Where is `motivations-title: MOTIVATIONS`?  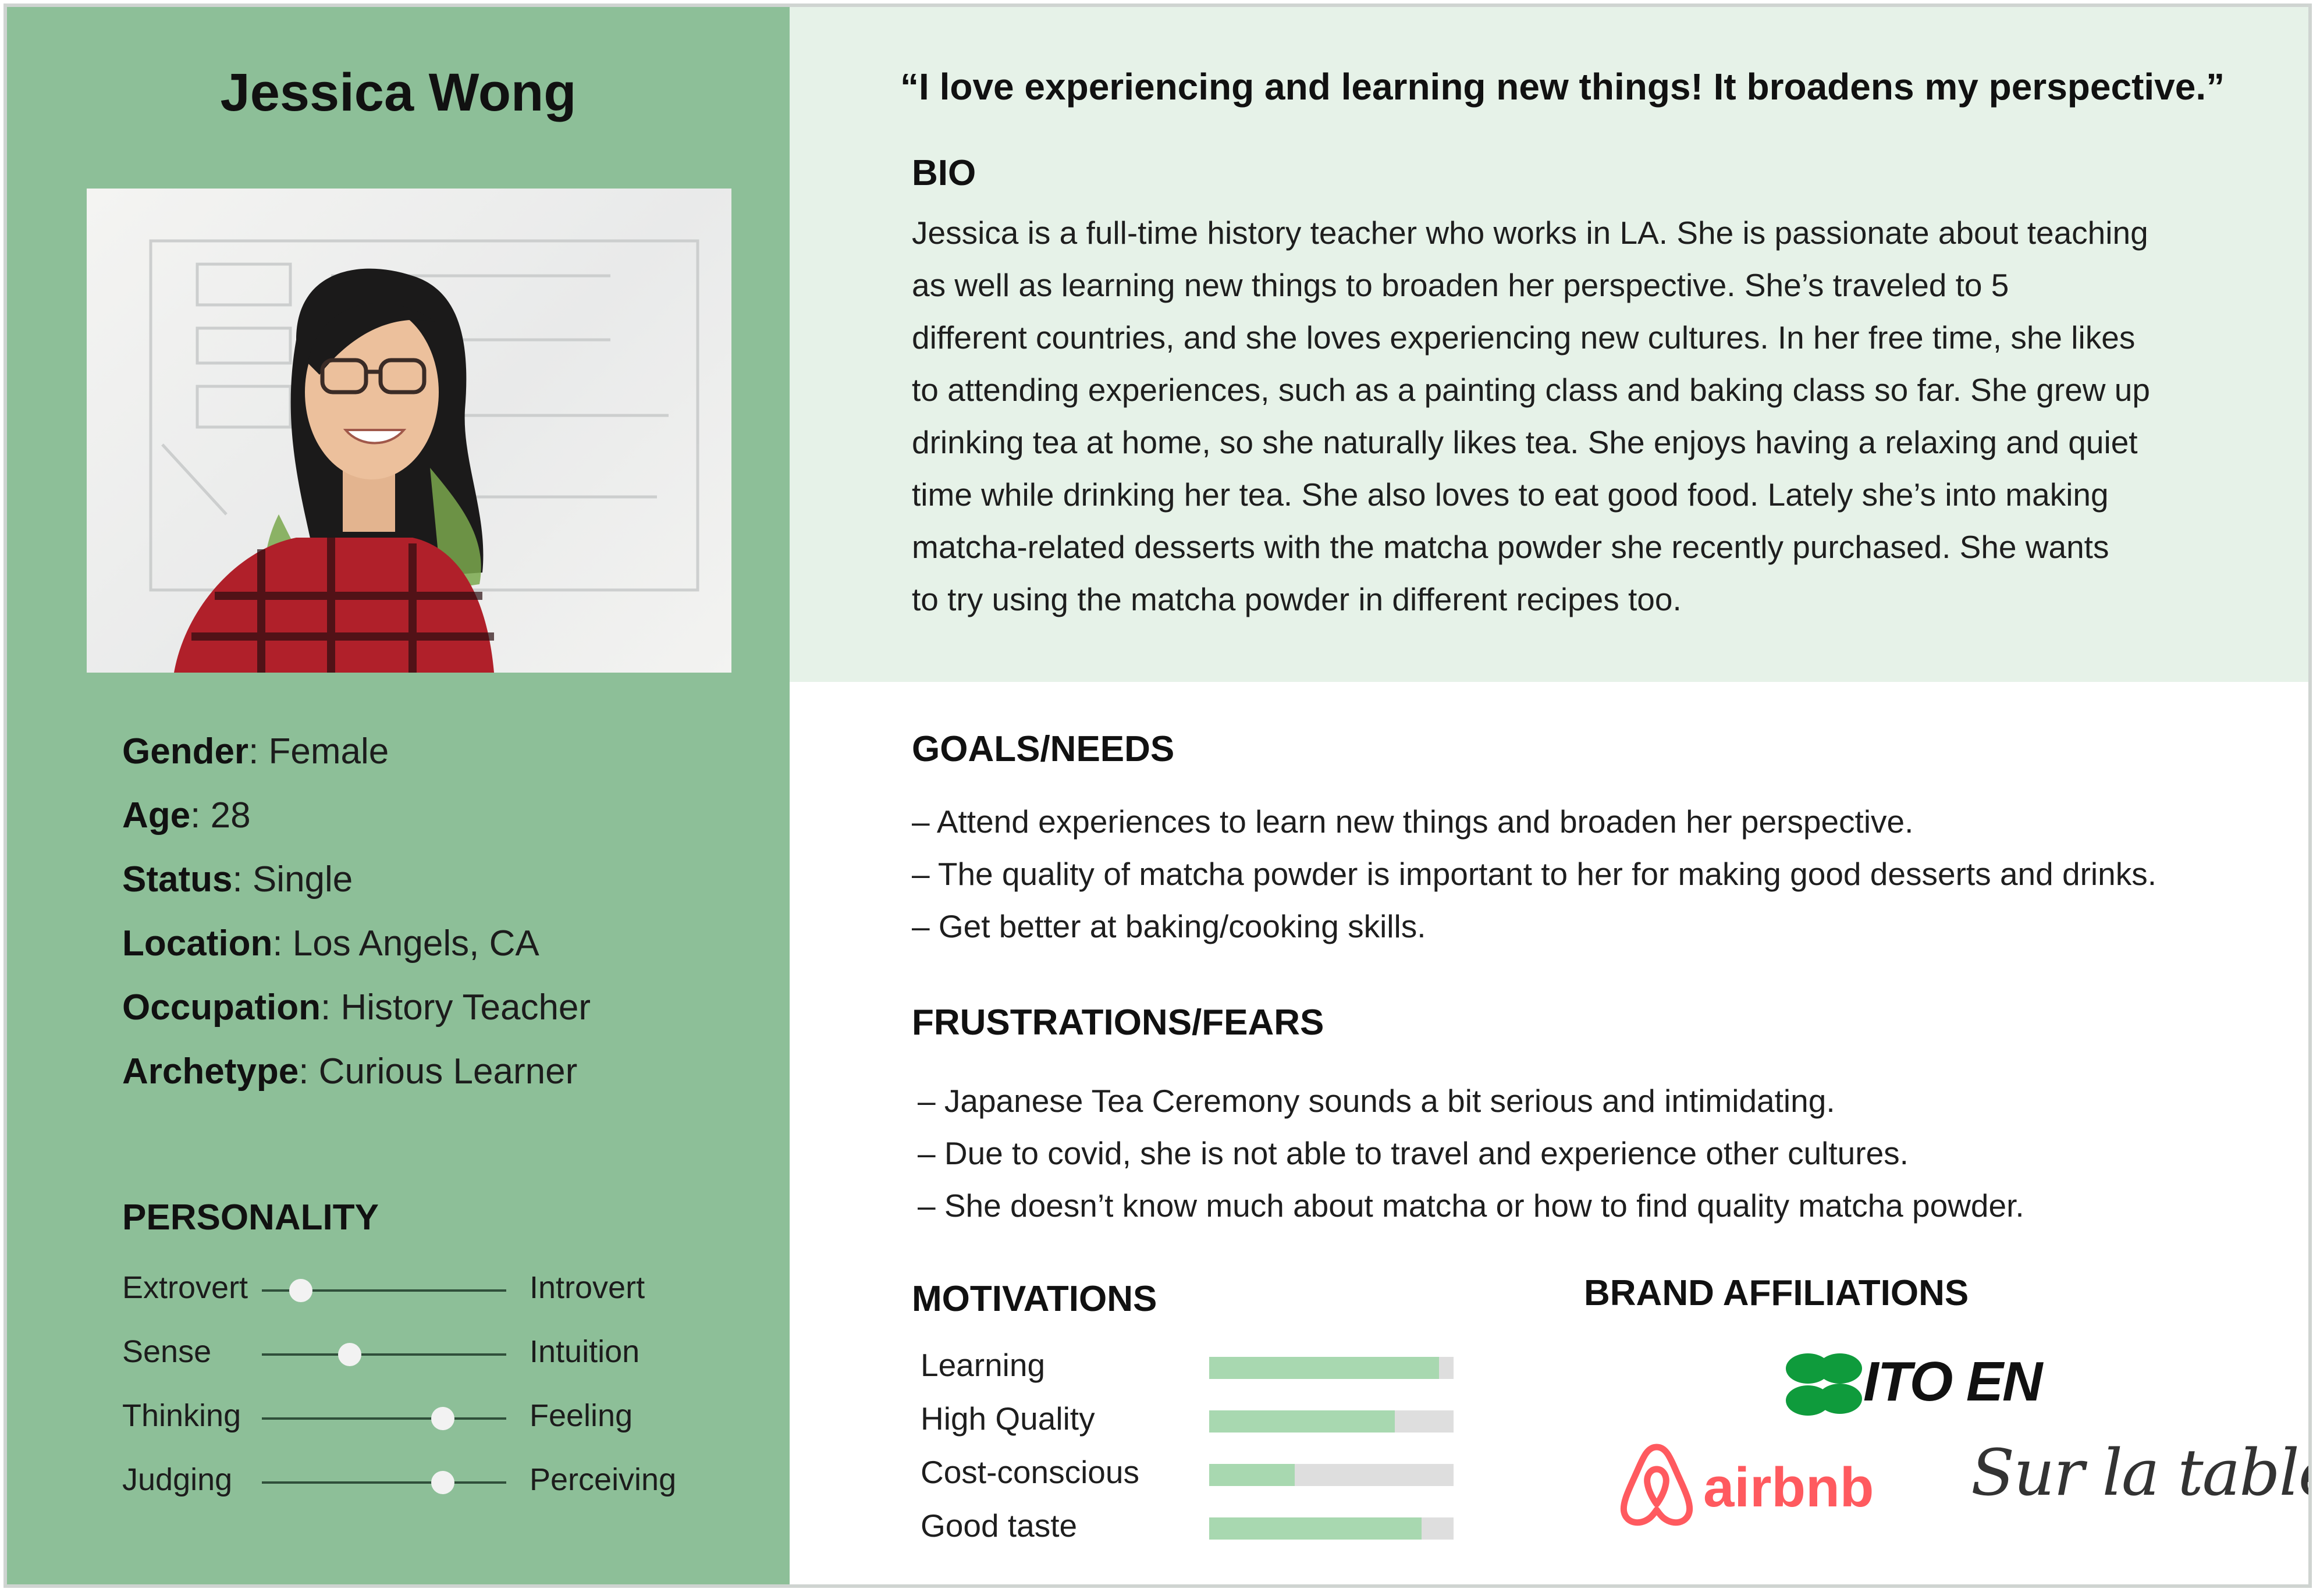 motivations-title: MOTIVATIONS is located at coordinates (1034, 1299).